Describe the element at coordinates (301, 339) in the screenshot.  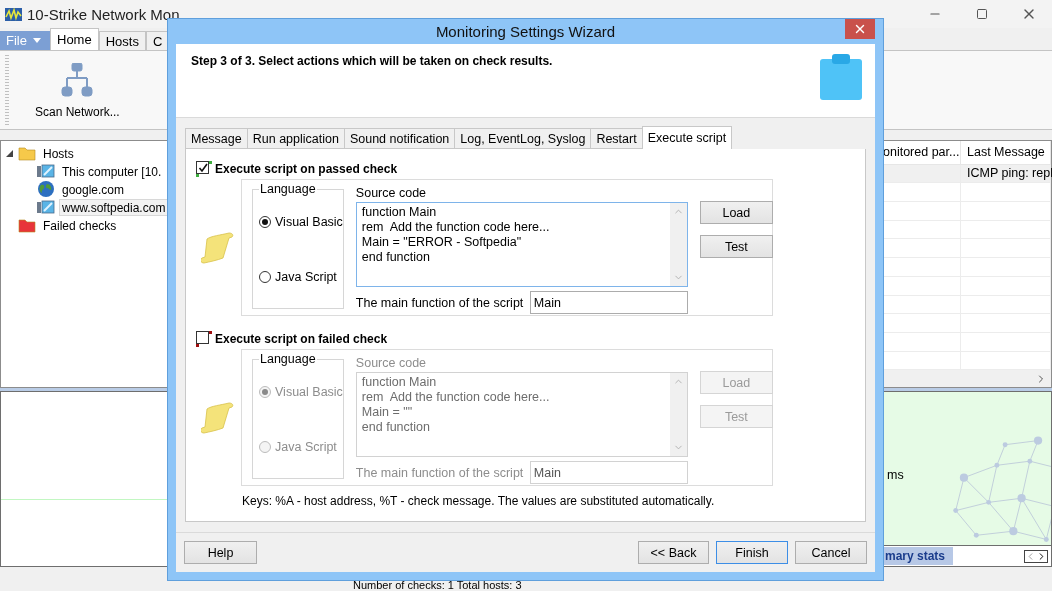
I see `checkbox-label: Execute script on failed check` at that location.